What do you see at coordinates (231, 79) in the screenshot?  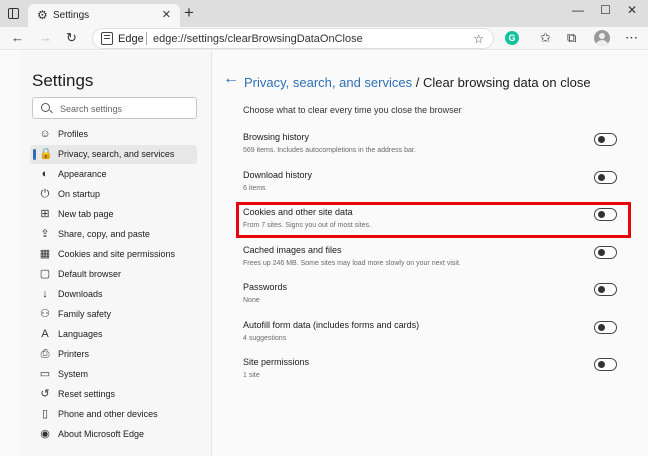 I see `back-arrow-icon: ←` at bounding box center [231, 79].